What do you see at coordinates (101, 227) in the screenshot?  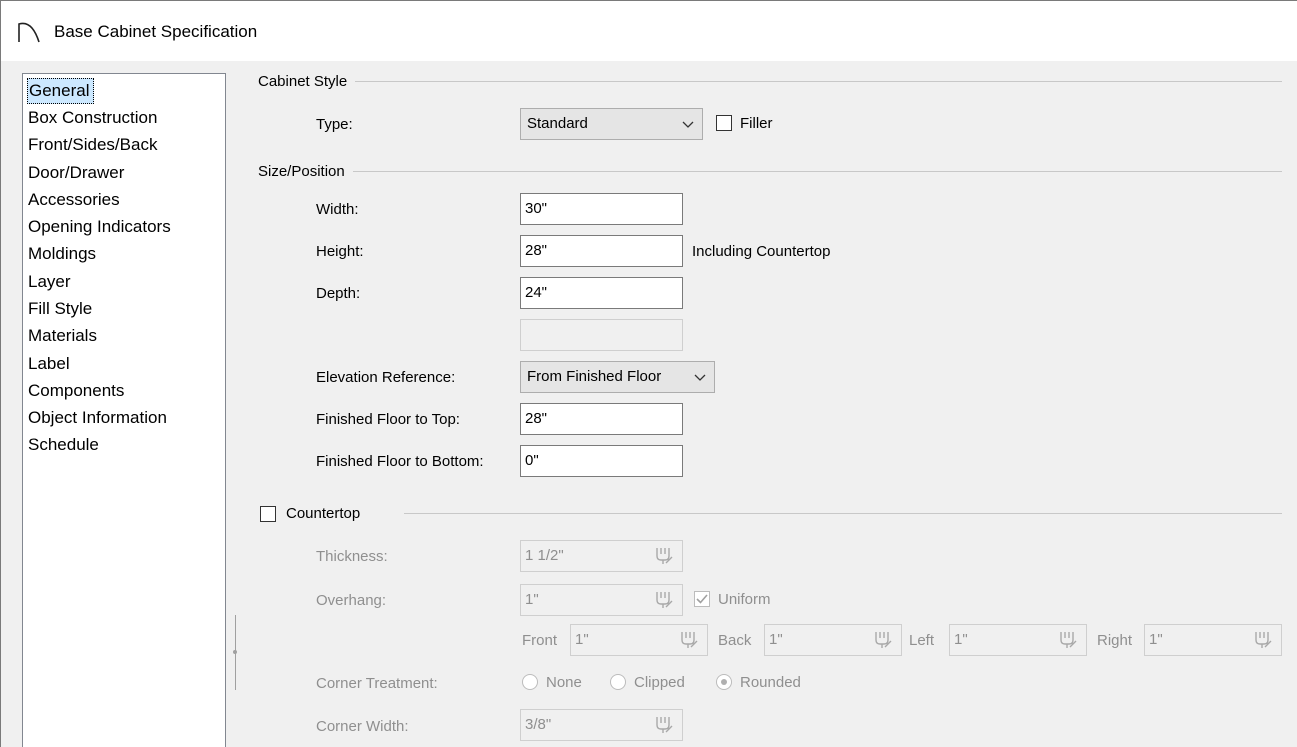 I see `nav-item-opening-indicators: Opening Indicators` at bounding box center [101, 227].